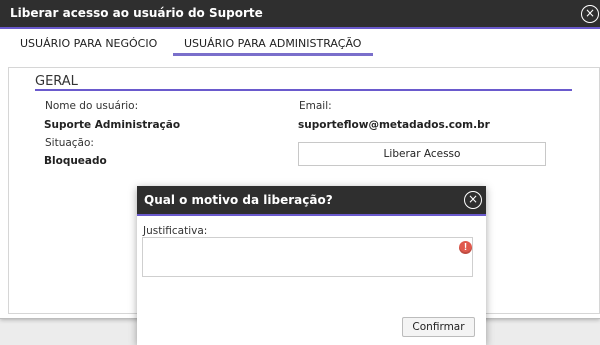  What do you see at coordinates (315, 106) in the screenshot?
I see `email-label: Email:` at bounding box center [315, 106].